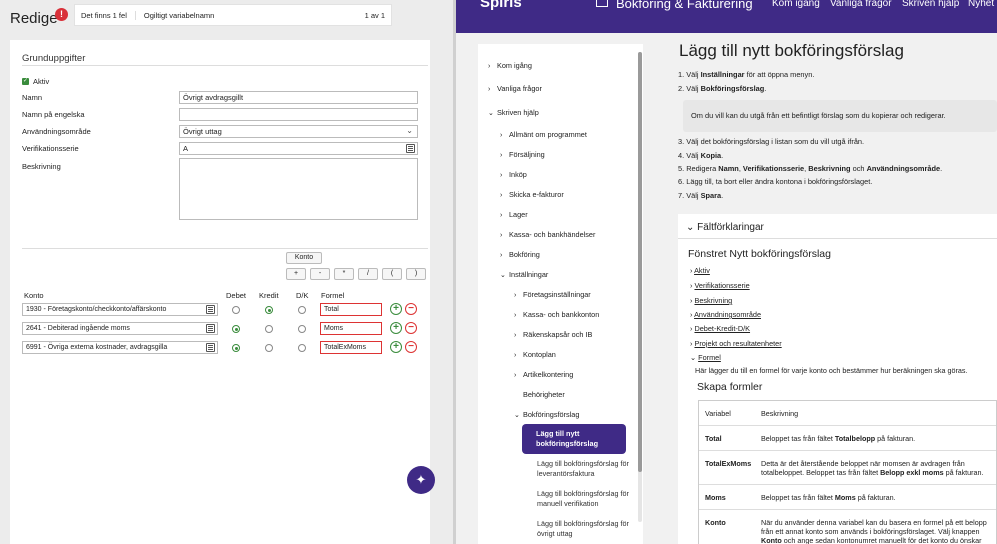 The width and height of the screenshot is (997, 544). Describe the element at coordinates (356, 274) in the screenshot. I see `operator-buttons: + - * / ( )` at that location.